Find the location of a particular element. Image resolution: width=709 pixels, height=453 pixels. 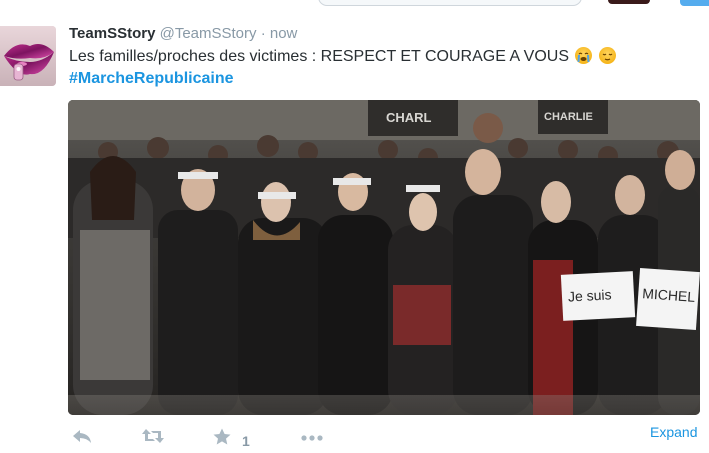

relieved-face-emoji is located at coordinates (607, 55).